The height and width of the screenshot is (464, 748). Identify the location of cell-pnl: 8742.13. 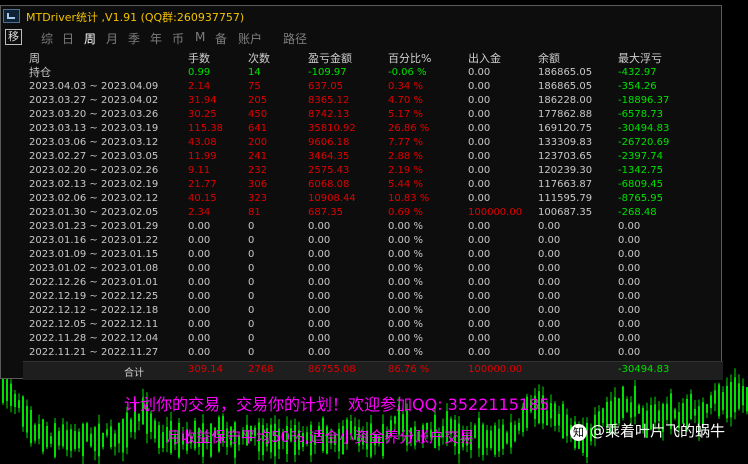
(329, 114).